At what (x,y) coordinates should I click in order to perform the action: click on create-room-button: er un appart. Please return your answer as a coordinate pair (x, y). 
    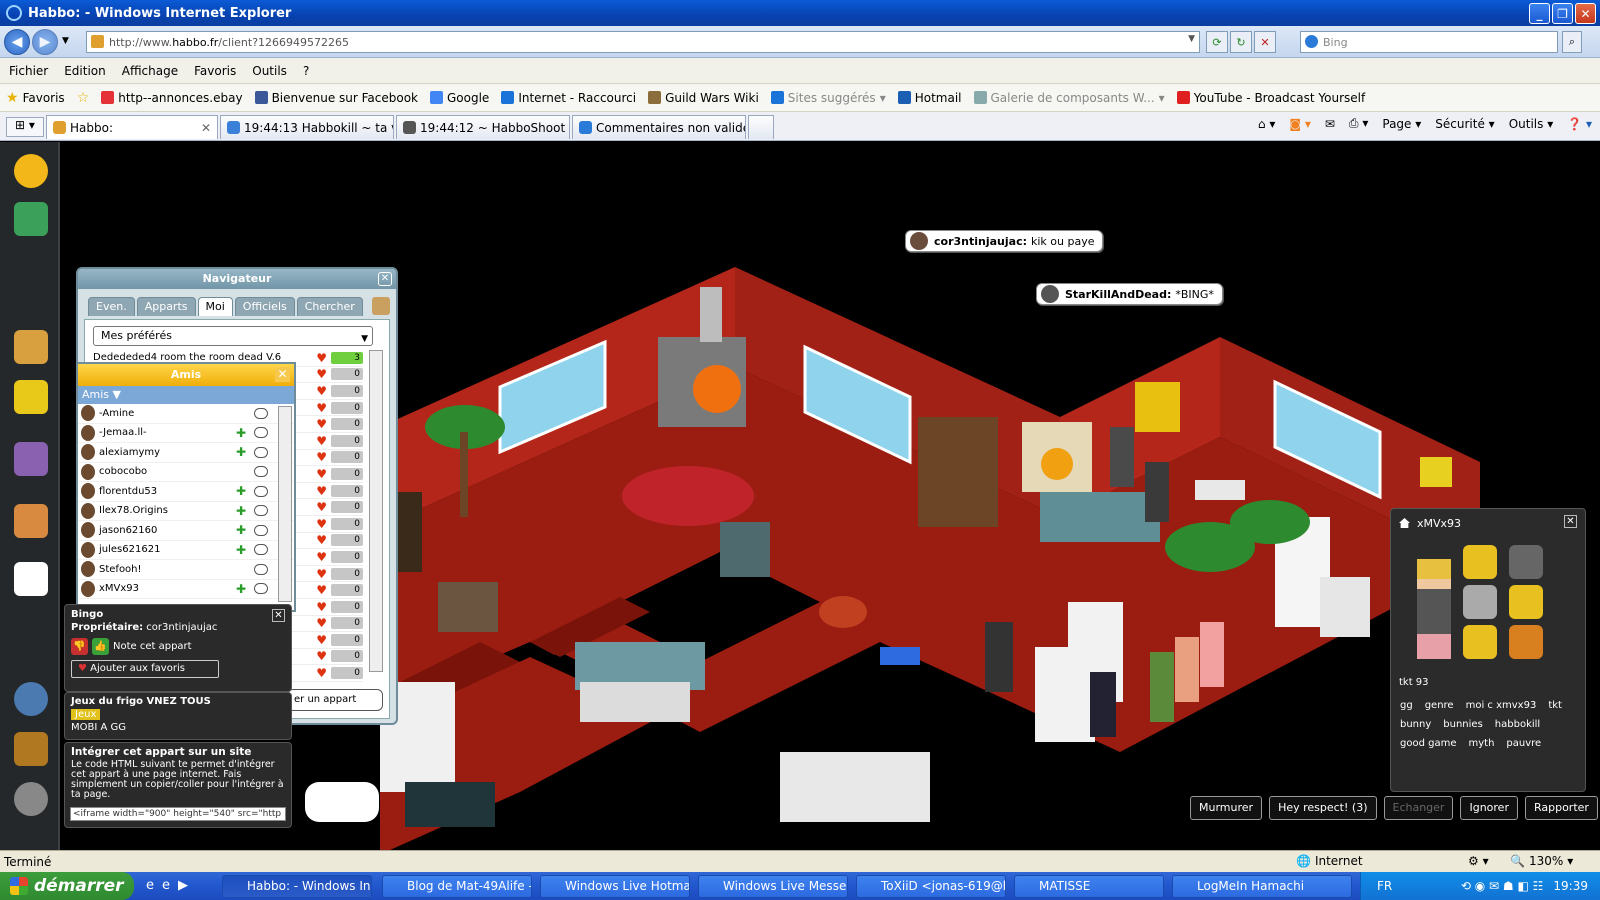
    Looking at the image, I should click on (335, 700).